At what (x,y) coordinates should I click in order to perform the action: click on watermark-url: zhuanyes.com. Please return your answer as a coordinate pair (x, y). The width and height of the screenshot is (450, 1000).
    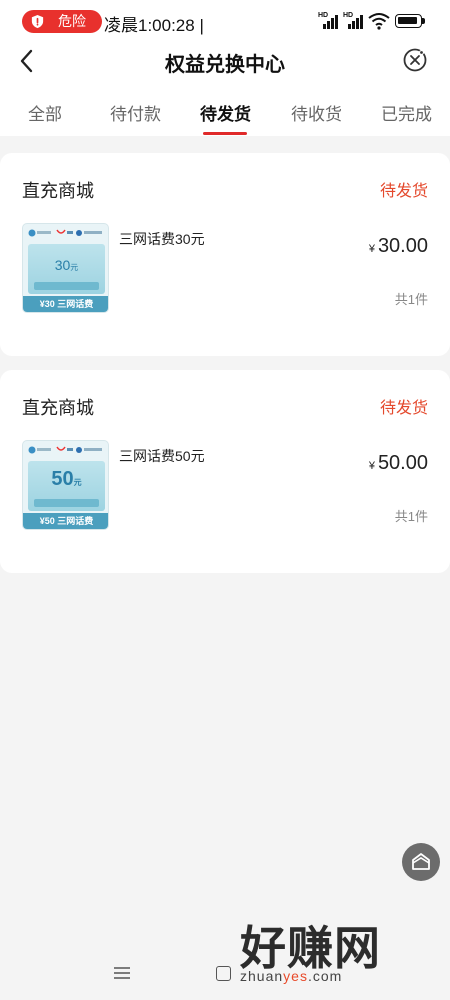
    Looking at the image, I should click on (291, 976).